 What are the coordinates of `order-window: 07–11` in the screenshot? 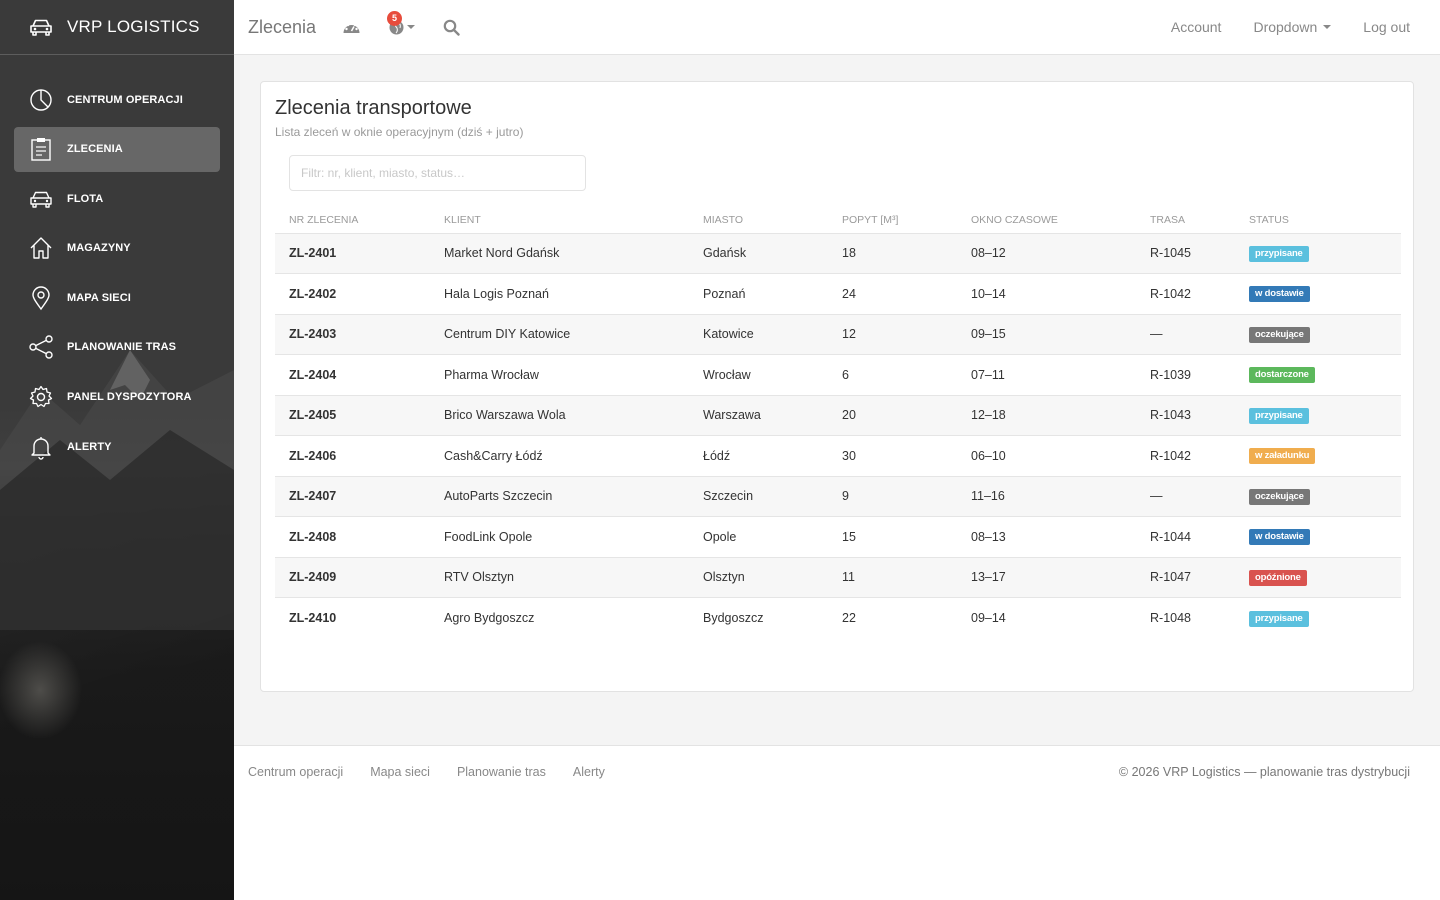 It's located at (1046, 375).